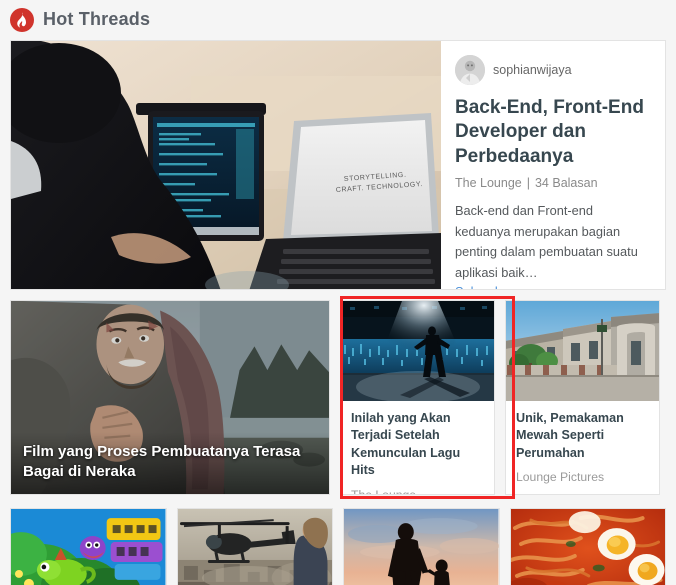 The image size is (676, 585). I want to click on author-name: sophianwijaya, so click(532, 70).